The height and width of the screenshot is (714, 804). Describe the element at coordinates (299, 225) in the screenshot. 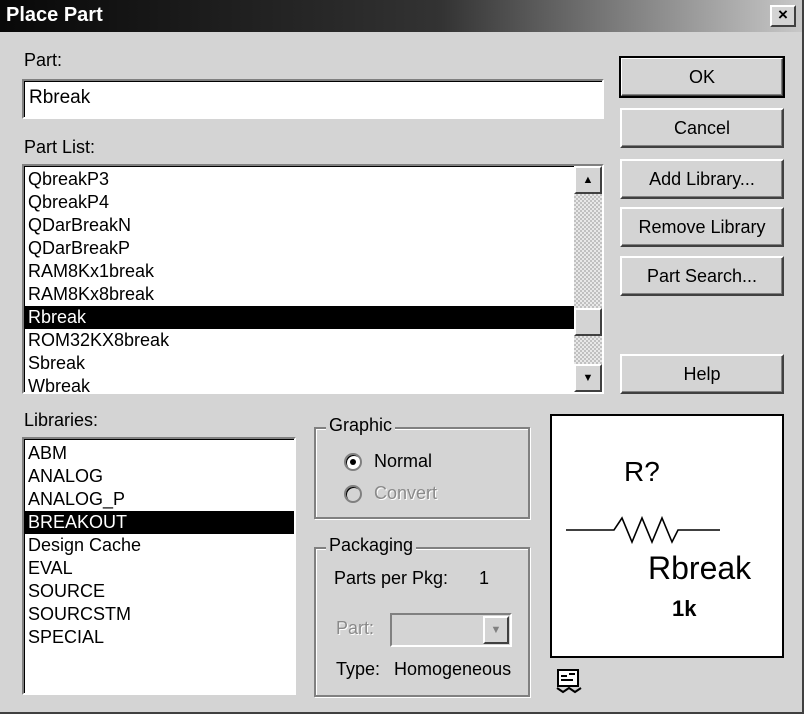

I see `list-item: QDarBreakN` at that location.